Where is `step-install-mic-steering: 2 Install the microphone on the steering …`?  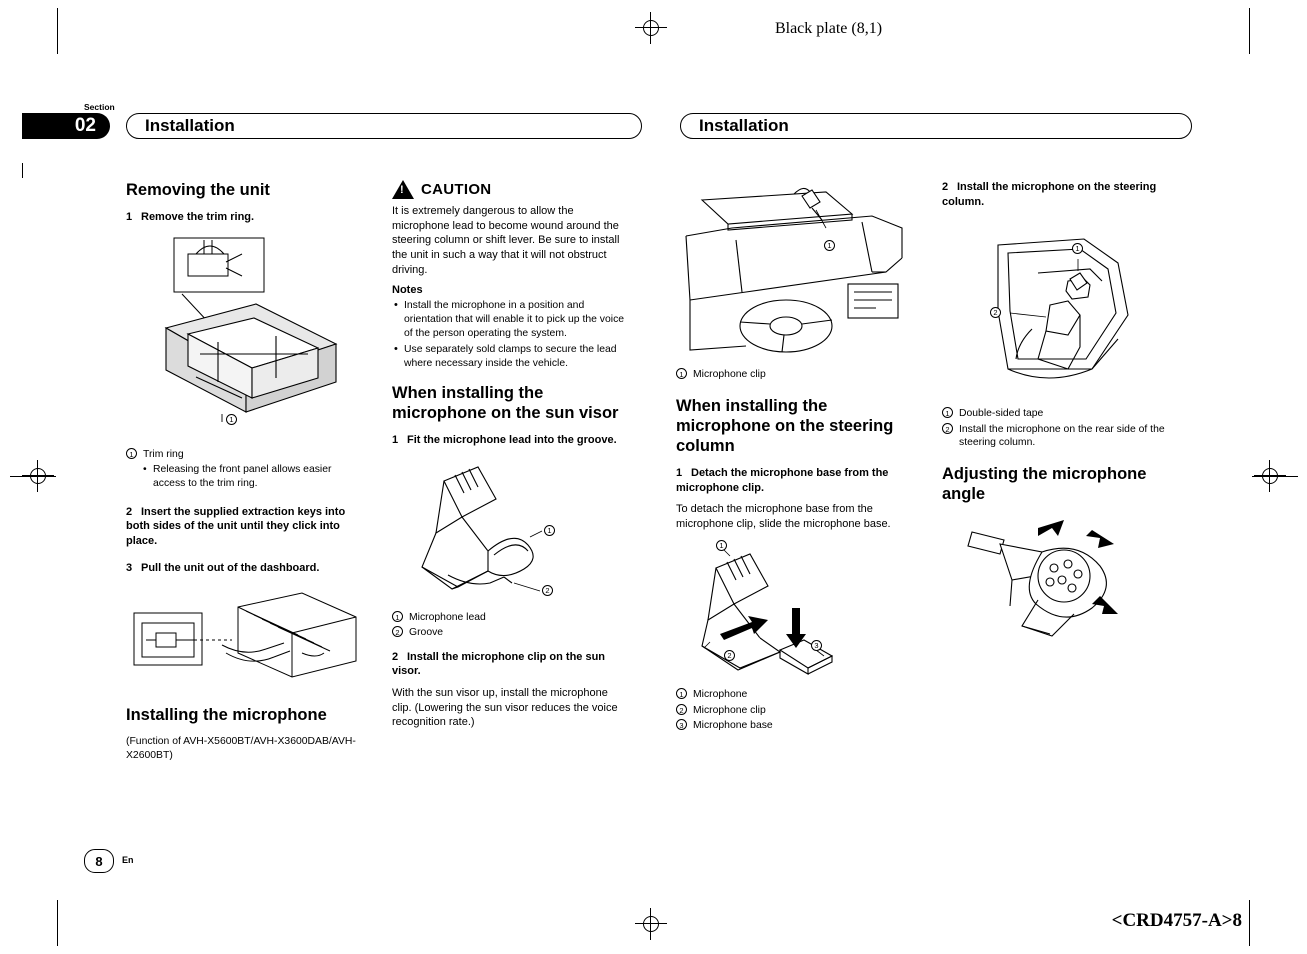 step-install-mic-steering: 2 Install the microphone on the steering … is located at coordinates (1060, 194).